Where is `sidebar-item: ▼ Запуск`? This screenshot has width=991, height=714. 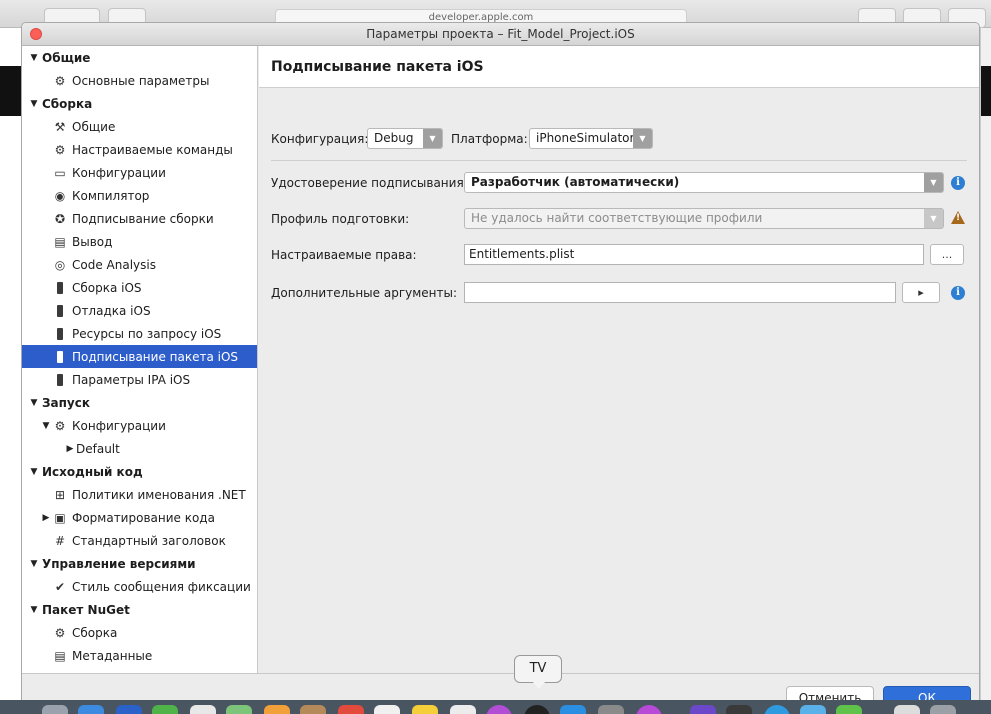 sidebar-item: ▼ Запуск is located at coordinates (139, 402).